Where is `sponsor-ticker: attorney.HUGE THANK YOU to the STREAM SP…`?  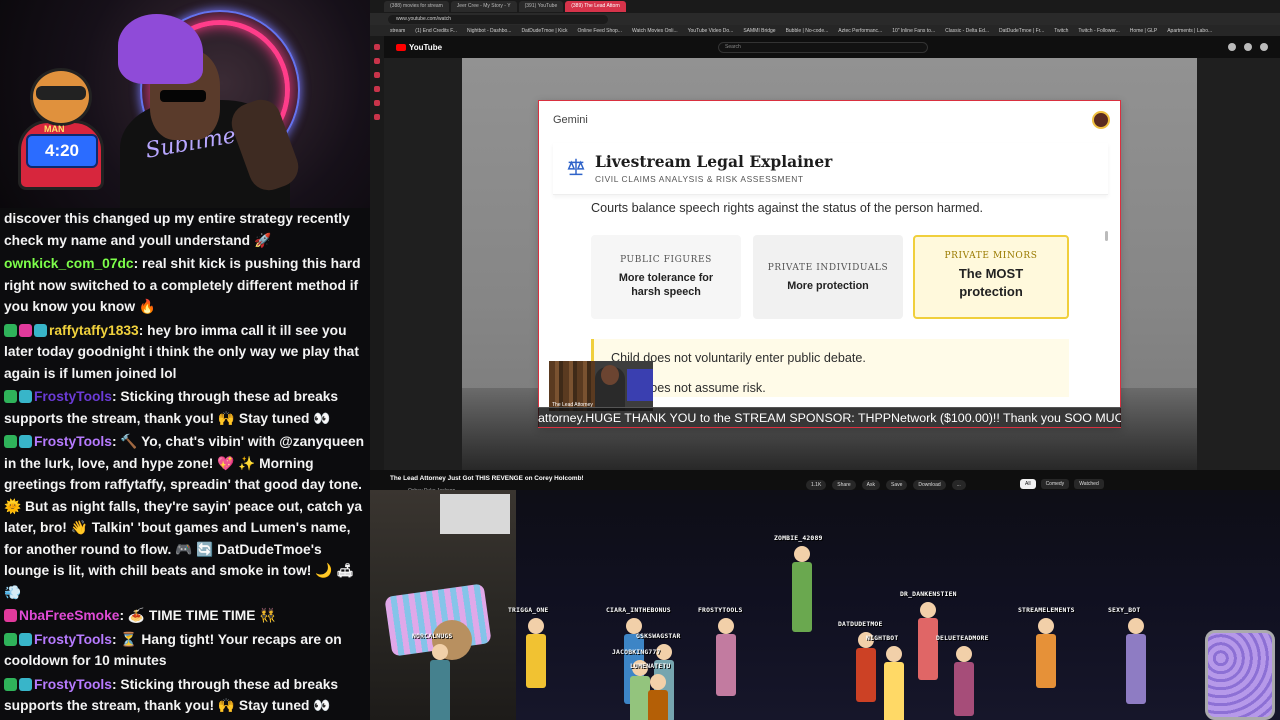
sponsor-ticker: attorney.HUGE THANK YOU to the STREAM SP… is located at coordinates (829, 417).